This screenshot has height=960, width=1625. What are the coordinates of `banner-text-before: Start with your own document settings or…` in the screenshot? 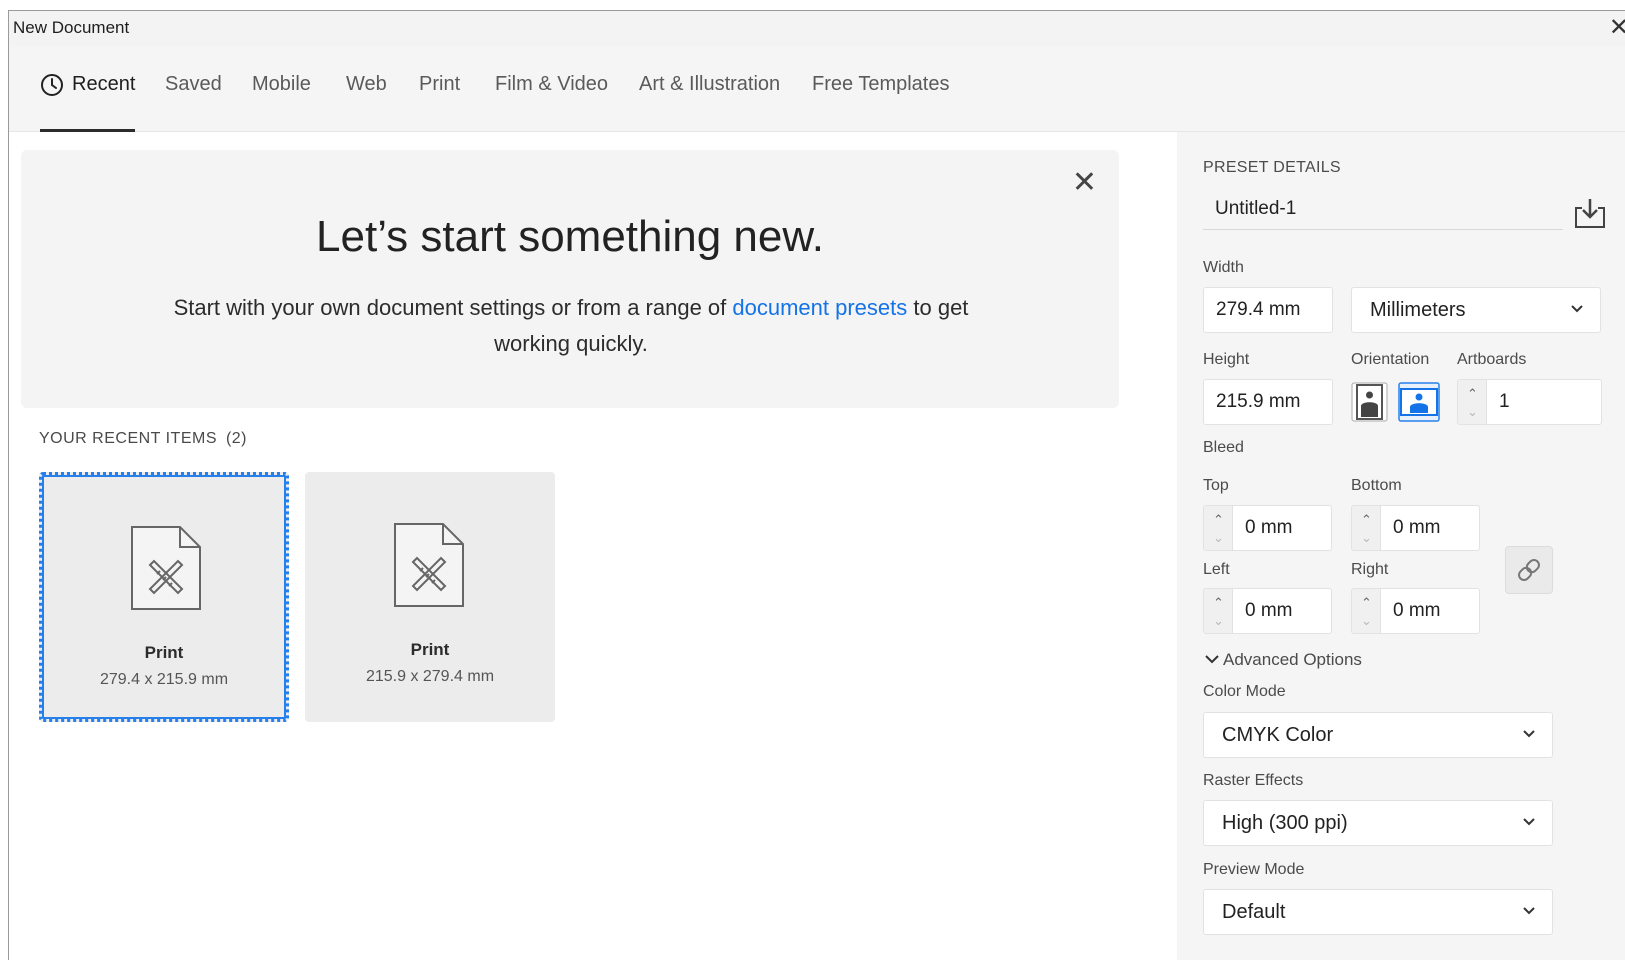 It's located at (453, 307).